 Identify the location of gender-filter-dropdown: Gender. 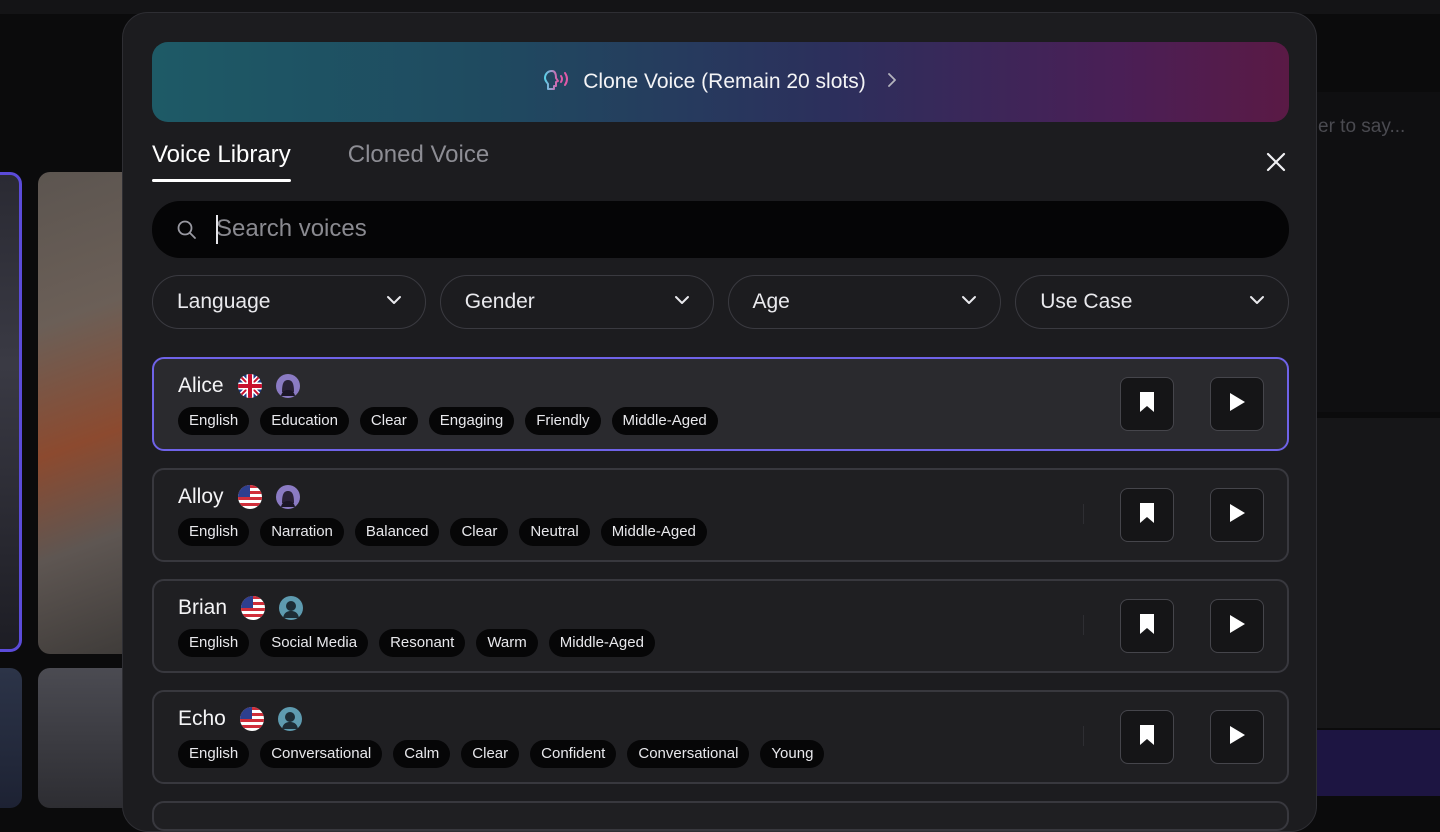
(577, 302).